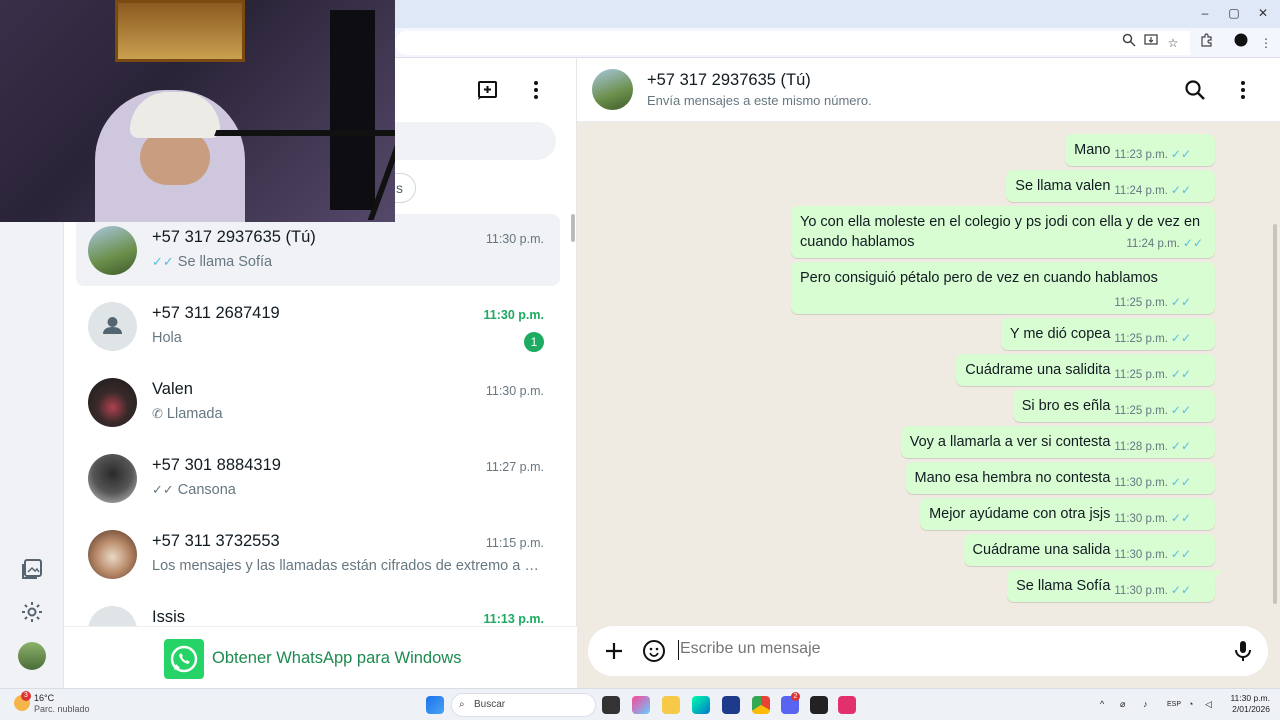  What do you see at coordinates (759, 100) in the screenshot?
I see `contact-subtitle: Envía mensajes a este mismo número.` at bounding box center [759, 100].